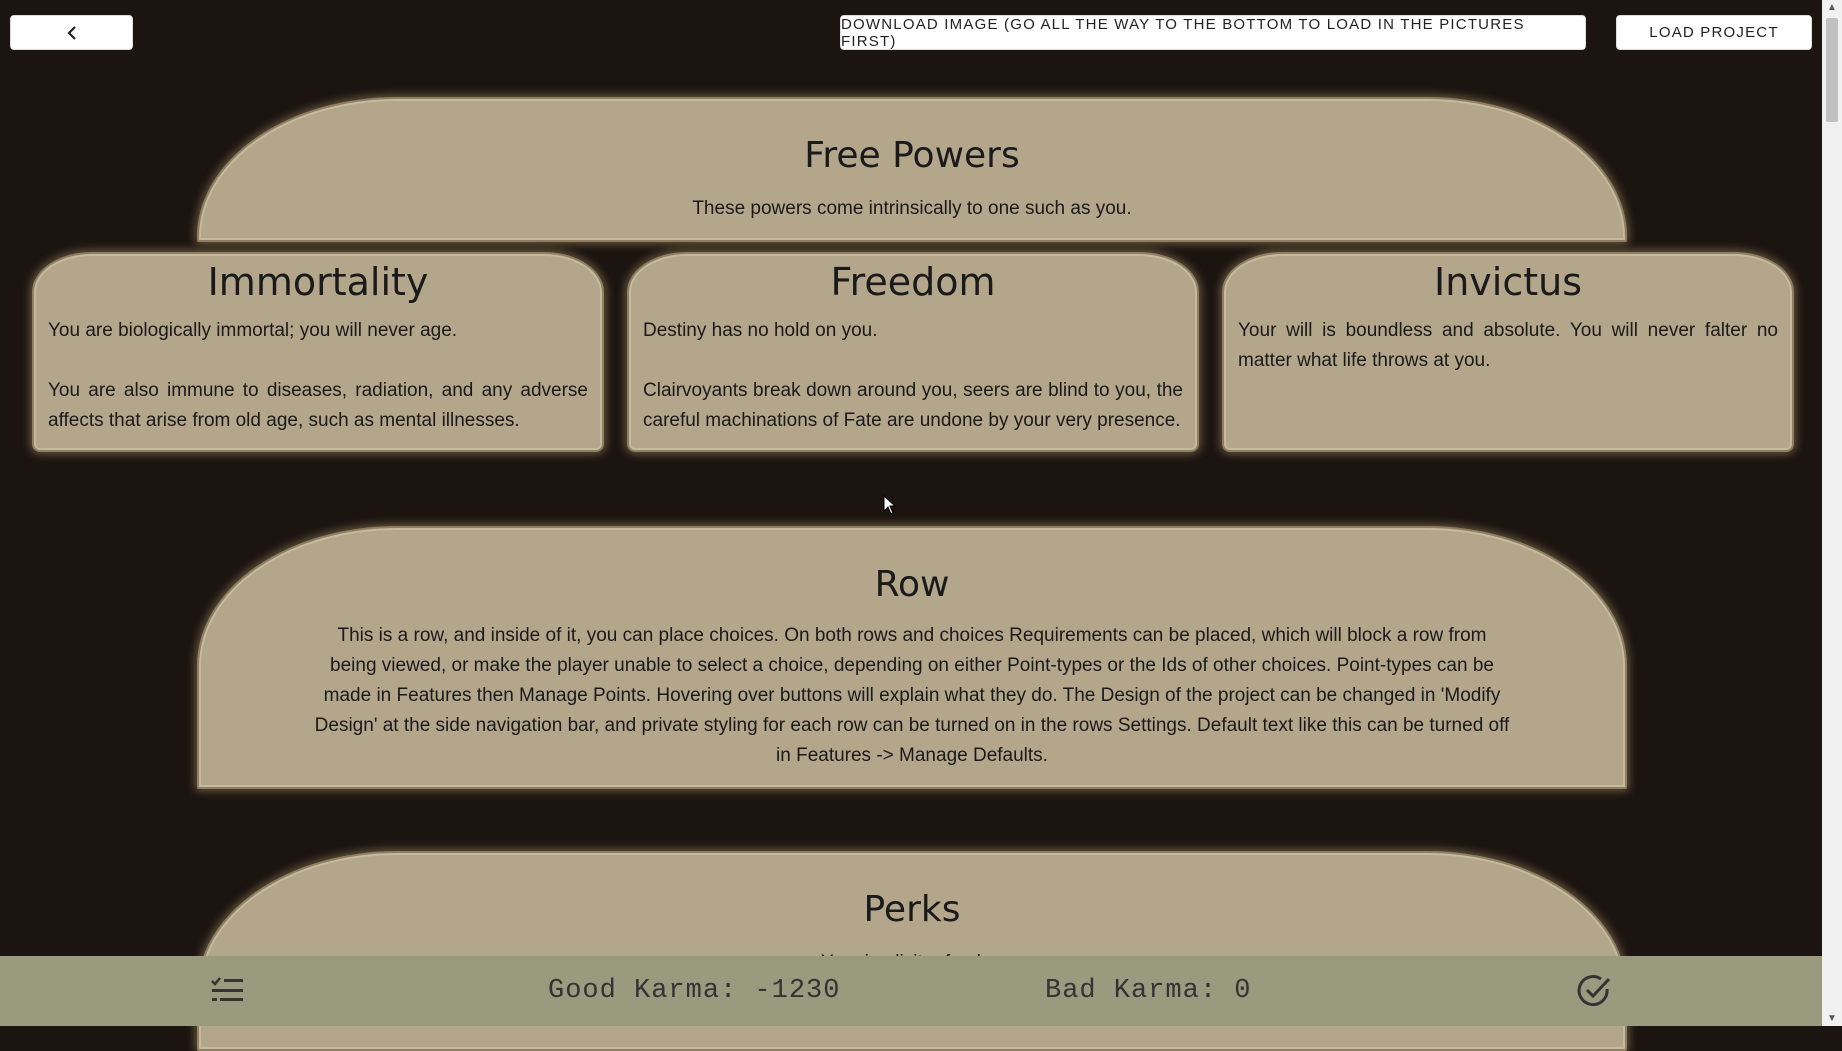 This screenshot has height=1051, width=1842. Describe the element at coordinates (1148, 991) in the screenshot. I see `bad-karma-counter: Bad Karma: 0` at that location.